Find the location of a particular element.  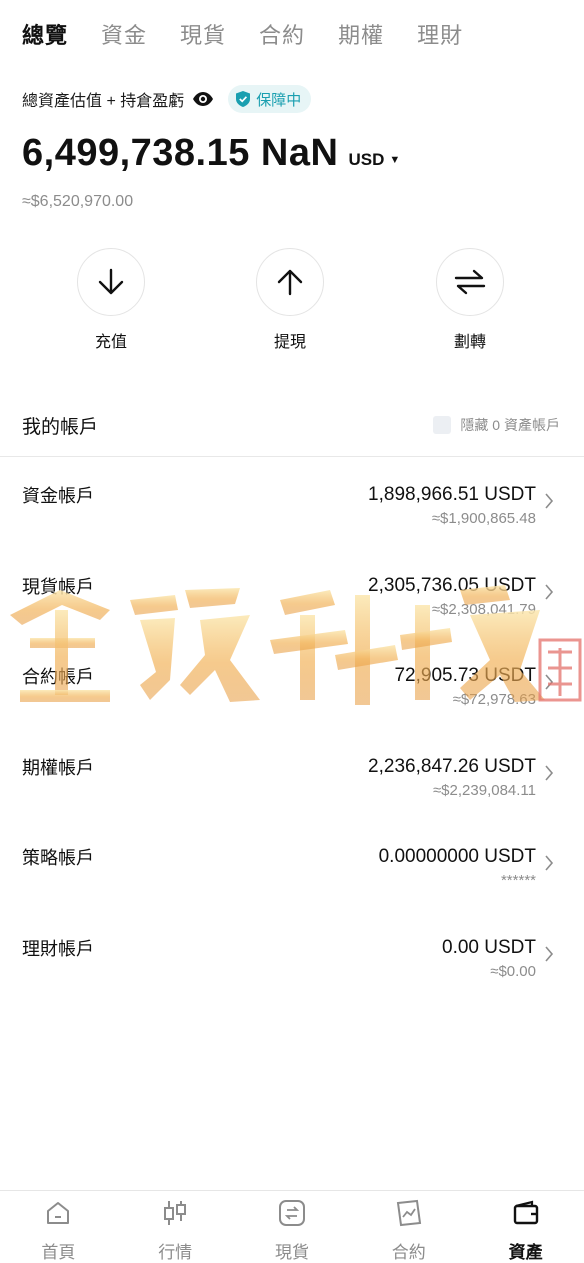

account-name: 理財帳戶 is located at coordinates (58, 948).